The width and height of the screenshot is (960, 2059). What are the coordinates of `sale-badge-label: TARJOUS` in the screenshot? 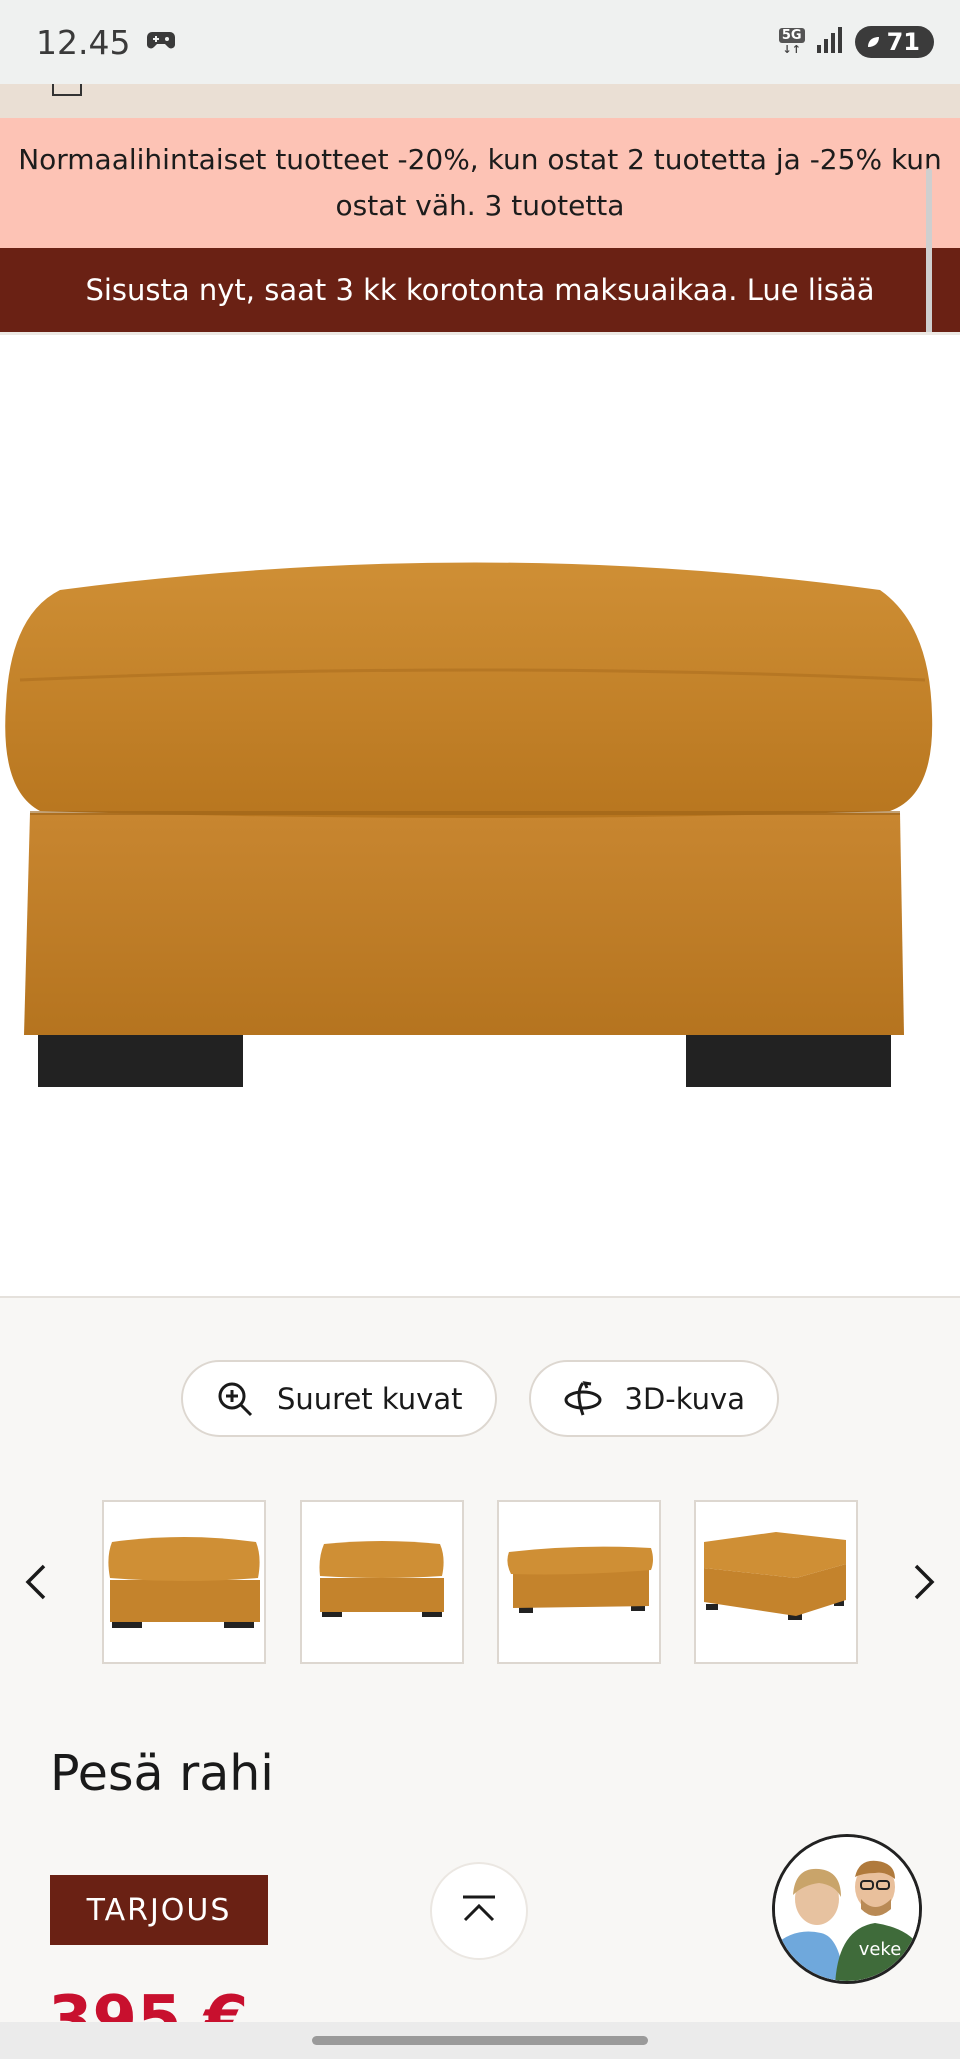 It's located at (159, 1910).